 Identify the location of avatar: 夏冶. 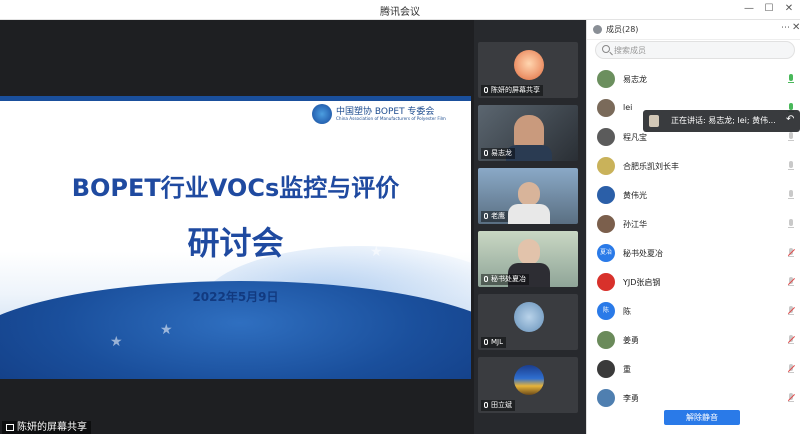
(606, 253).